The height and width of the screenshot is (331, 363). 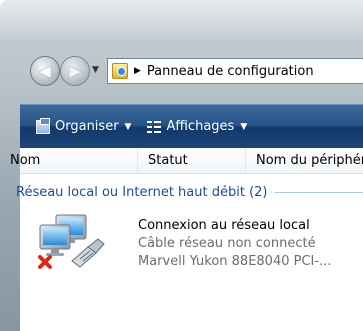 I want to click on control-panel-icon, so click(x=120, y=71).